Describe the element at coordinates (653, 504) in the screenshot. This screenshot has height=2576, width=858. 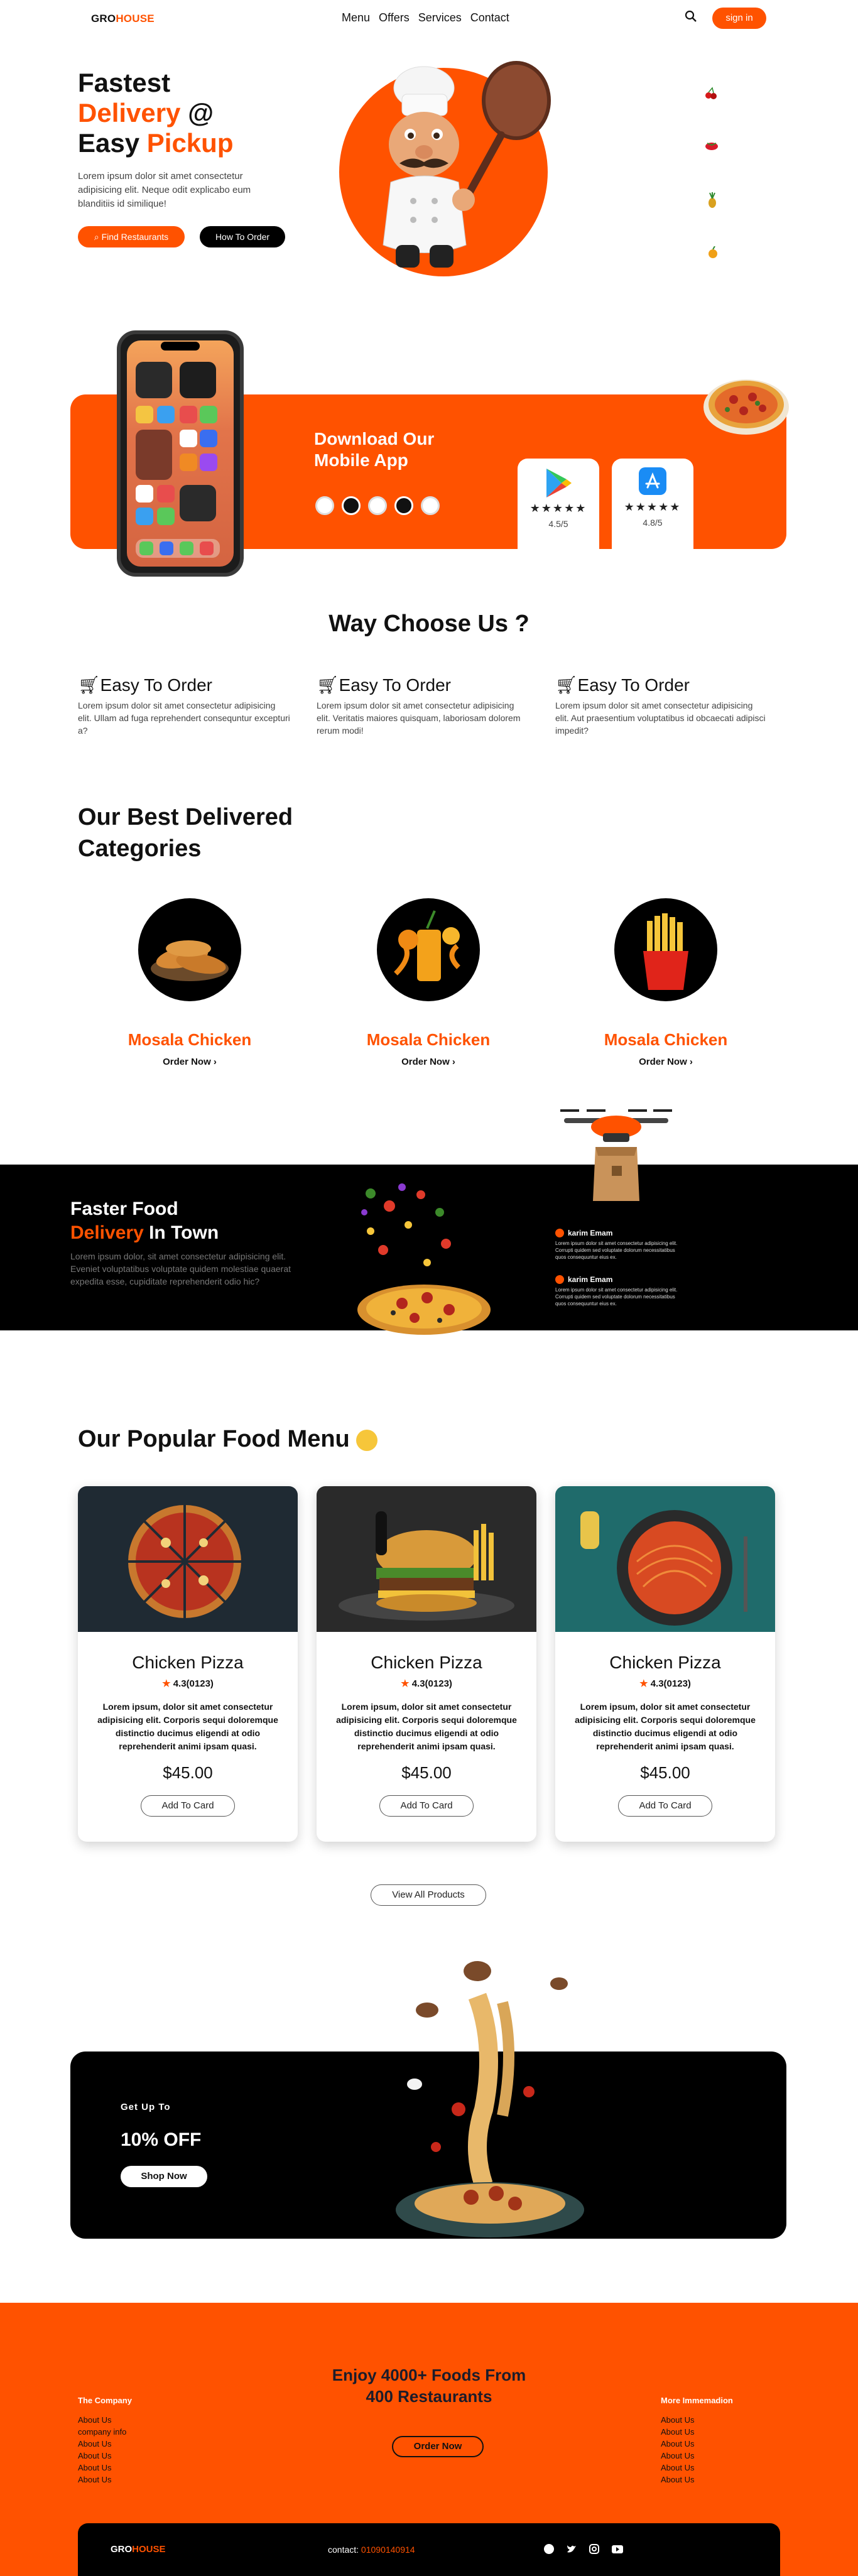
I see `app-store-card: ★★★★★ 4.8/5` at that location.